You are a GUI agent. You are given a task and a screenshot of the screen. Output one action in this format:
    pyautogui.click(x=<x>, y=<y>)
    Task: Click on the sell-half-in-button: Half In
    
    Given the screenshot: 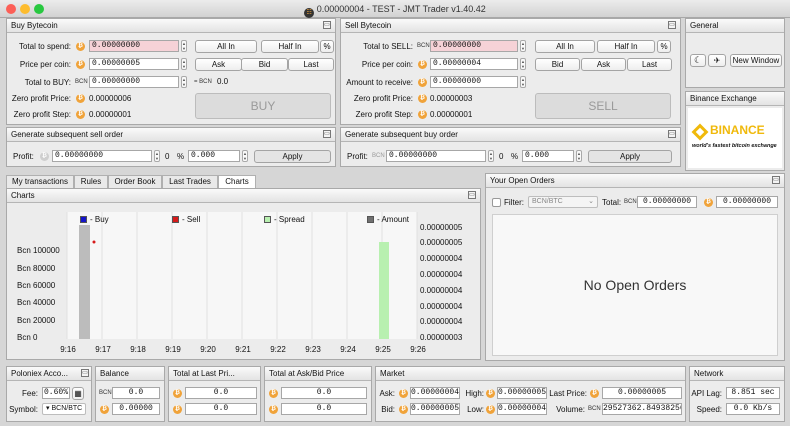 What is the action you would take?
    pyautogui.click(x=626, y=46)
    